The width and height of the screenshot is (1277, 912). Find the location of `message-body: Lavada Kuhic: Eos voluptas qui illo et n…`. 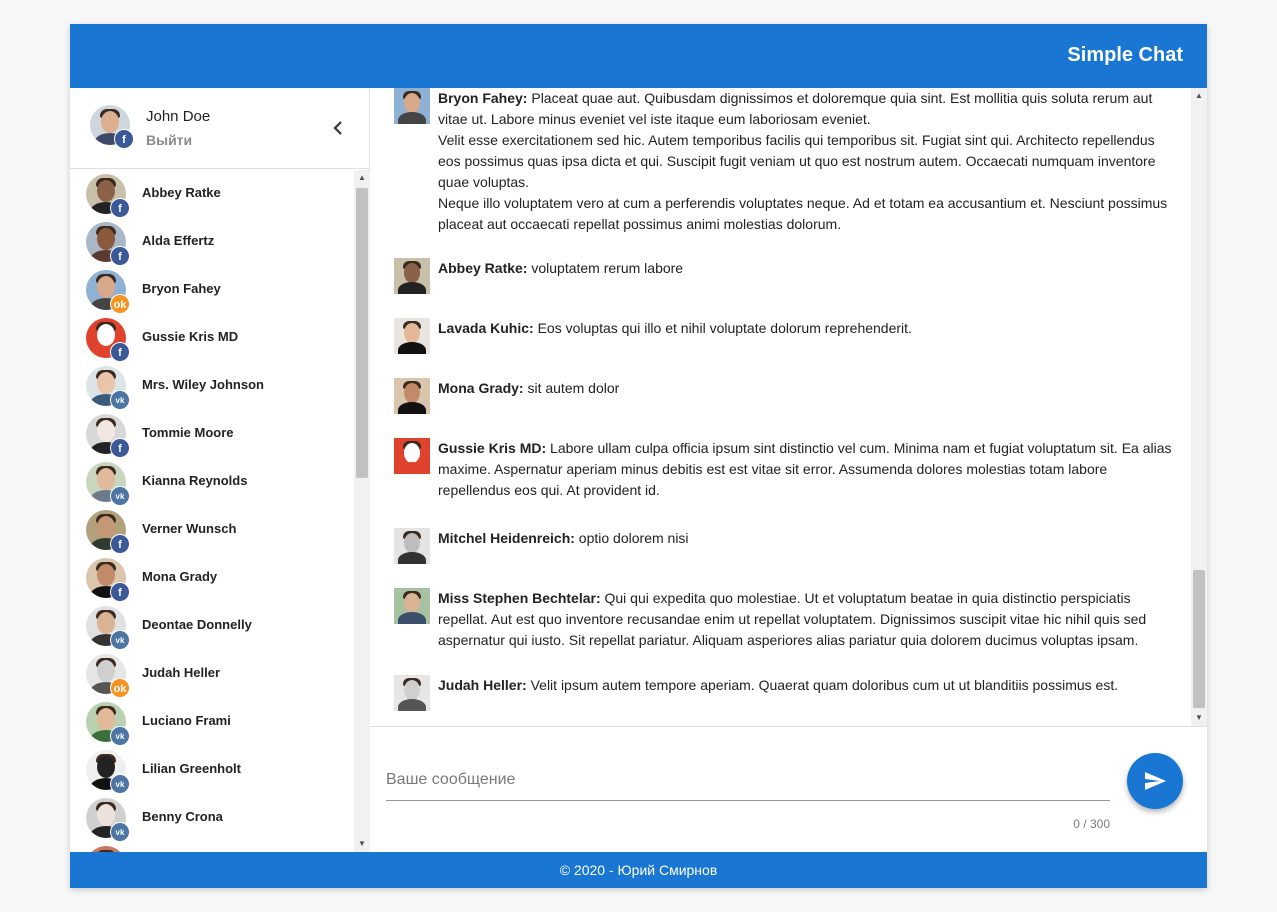

message-body: Lavada Kuhic: Eos voluptas qui illo et n… is located at coordinates (806, 328).